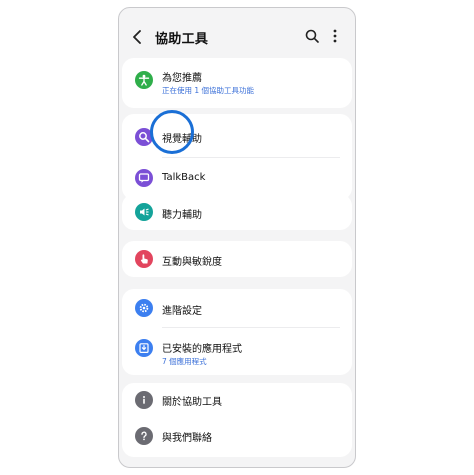 This screenshot has height=475, width=474. Describe the element at coordinates (208, 90) in the screenshot. I see `recommended-subtext: 正在使用 1 個協助工具功能` at that location.